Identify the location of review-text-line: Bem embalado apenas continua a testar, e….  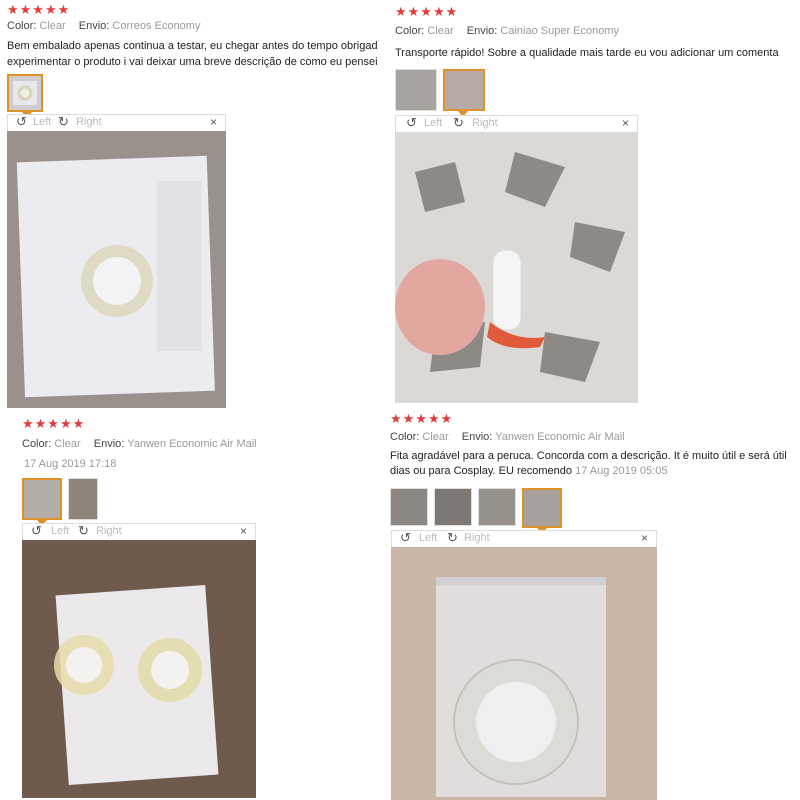
(192, 46).